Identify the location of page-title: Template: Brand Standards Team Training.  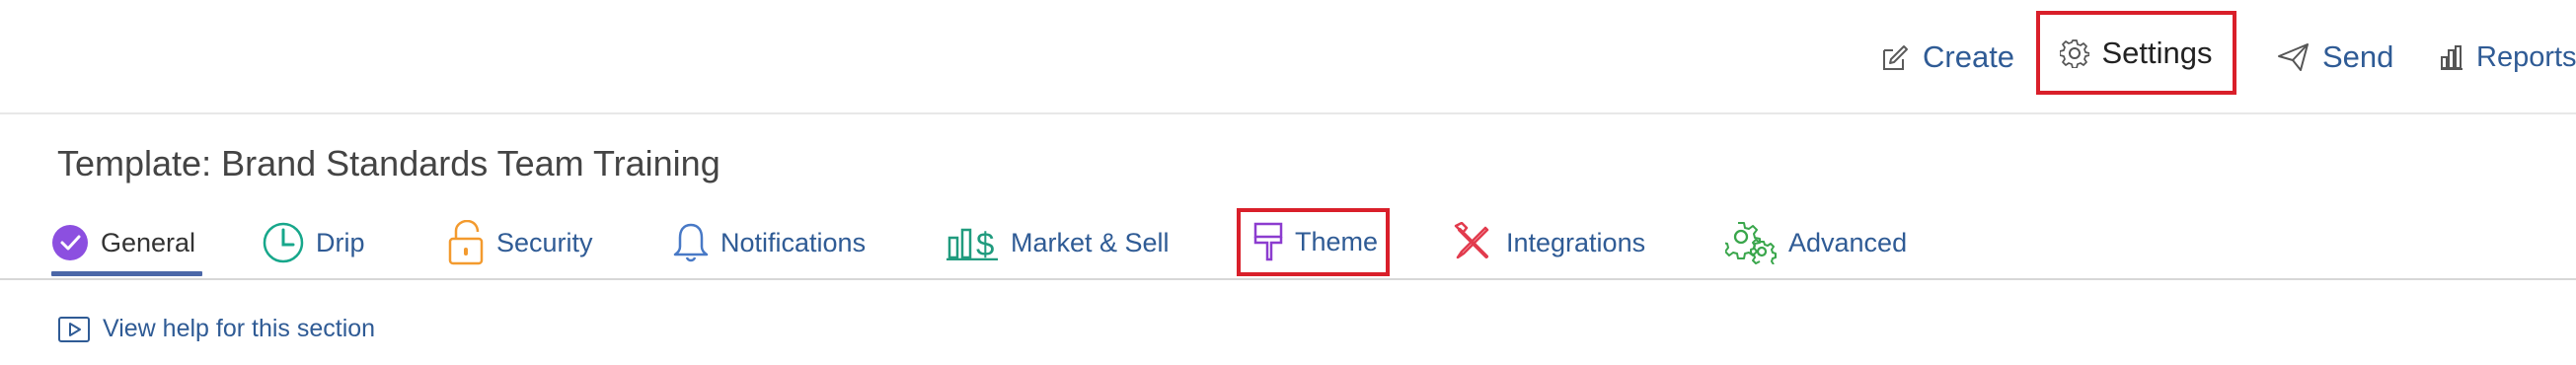
(389, 163).